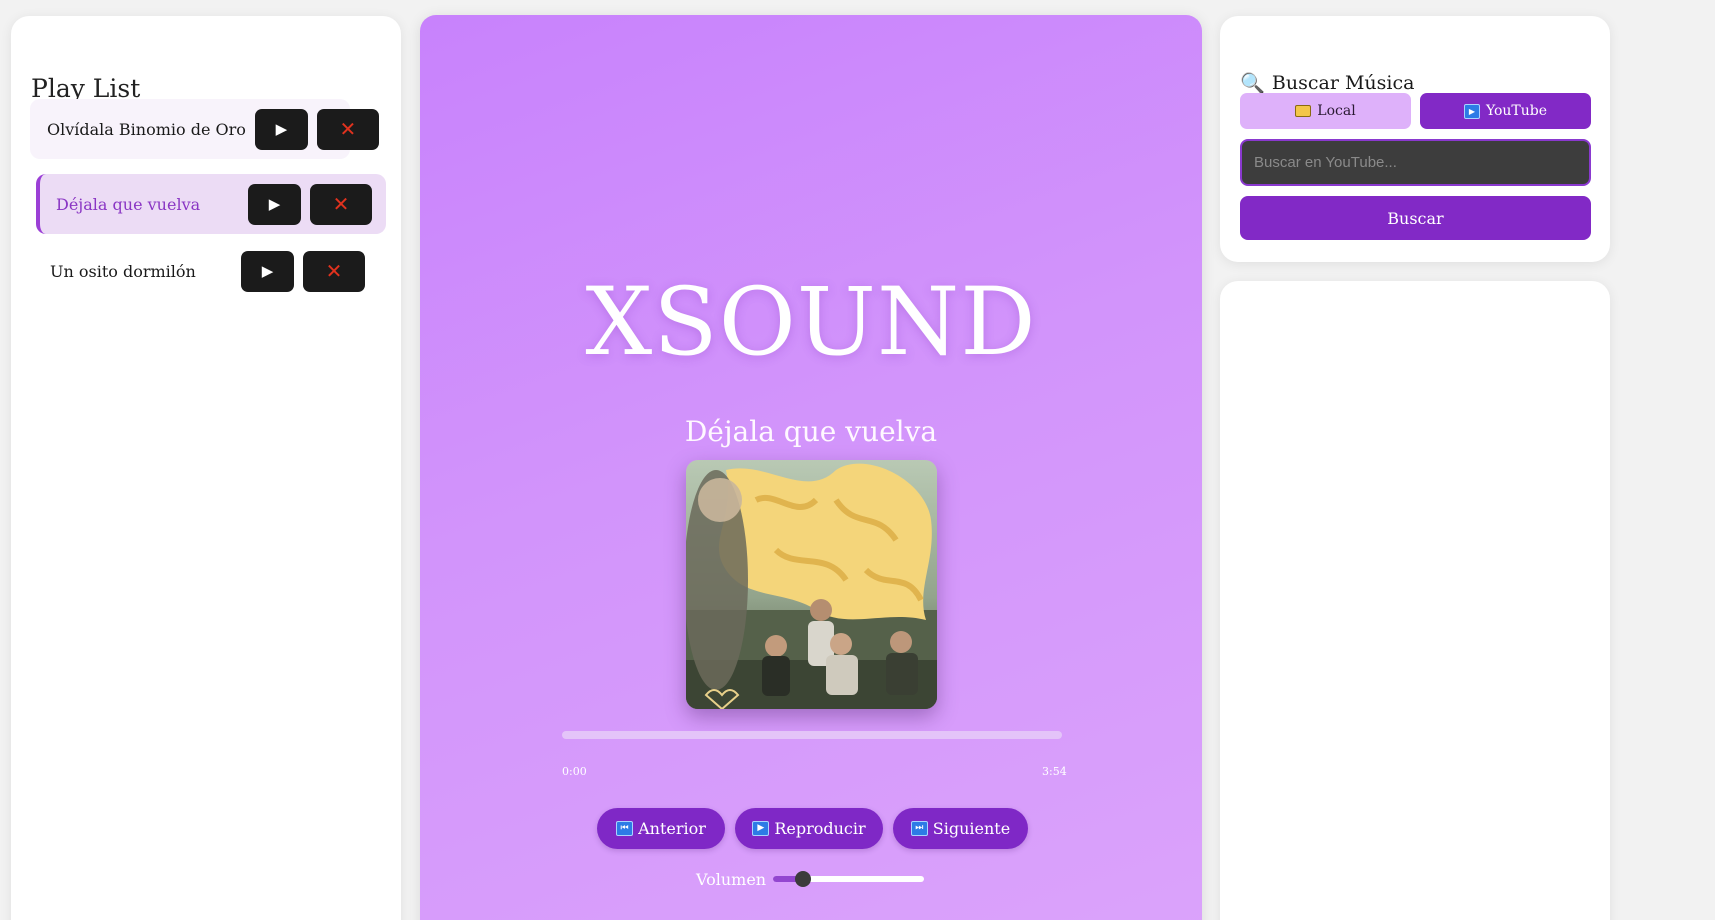 The width and height of the screenshot is (1715, 920). What do you see at coordinates (625, 828) in the screenshot?
I see `previous-icon: ⏮` at bounding box center [625, 828].